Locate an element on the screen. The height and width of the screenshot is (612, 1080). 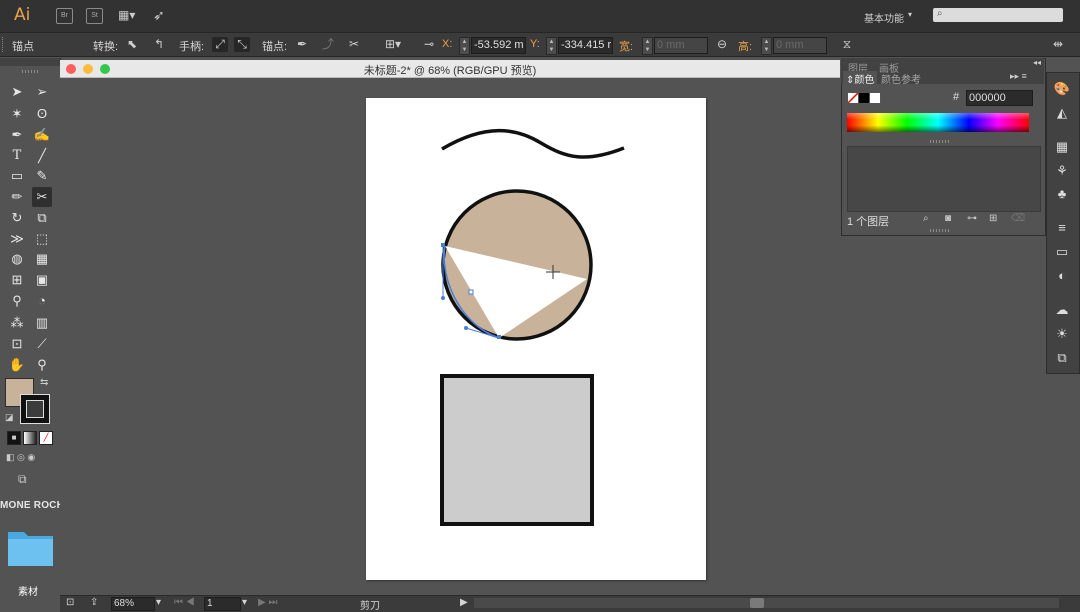
swatches-icon: ▦ is located at coordinates (1062, 147).